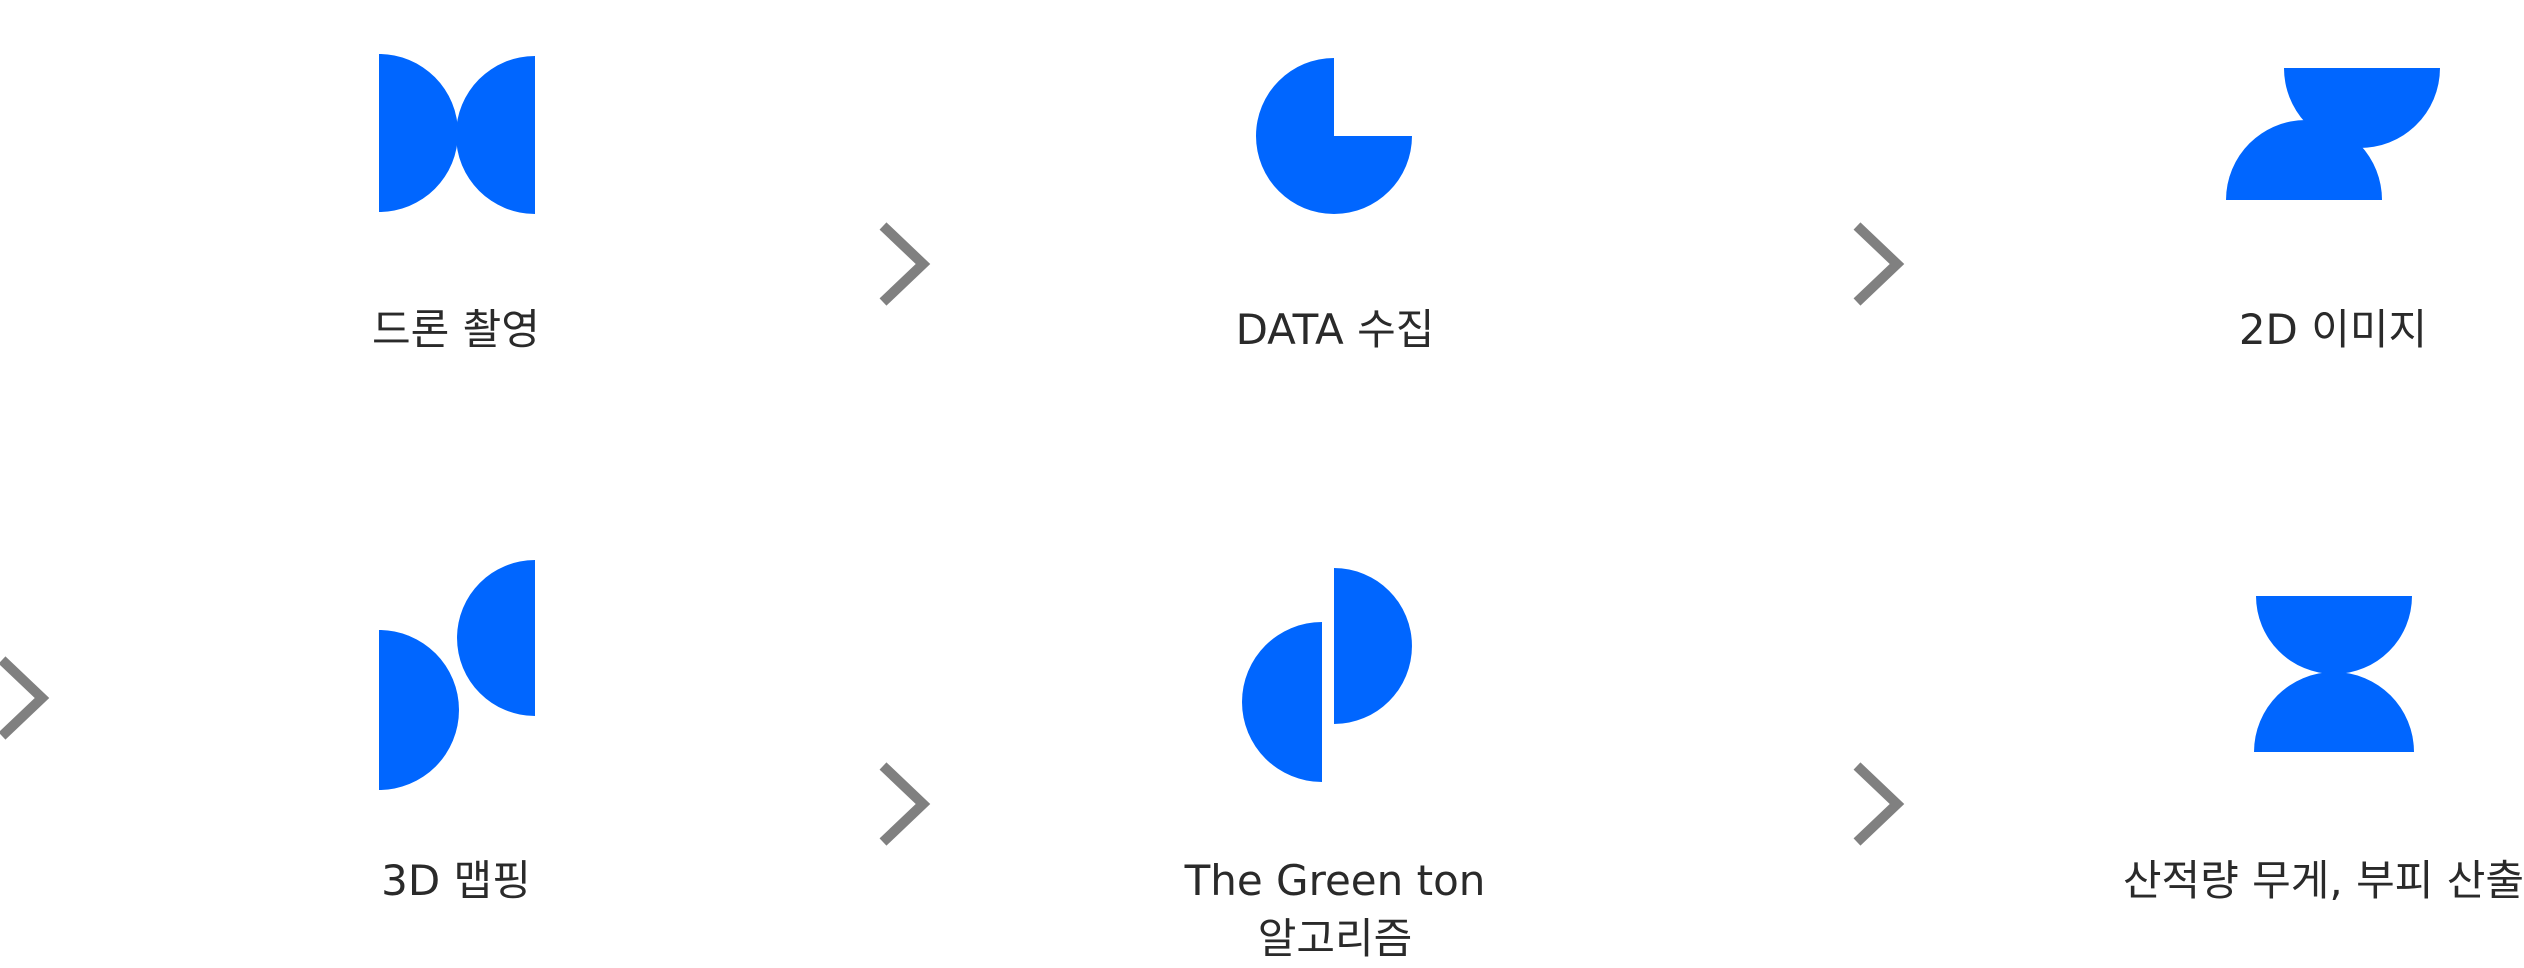 Image resolution: width=2524 pixels, height=968 pixels. Describe the element at coordinates (2333, 134) in the screenshot. I see `z-halfcircles-icon` at that location.